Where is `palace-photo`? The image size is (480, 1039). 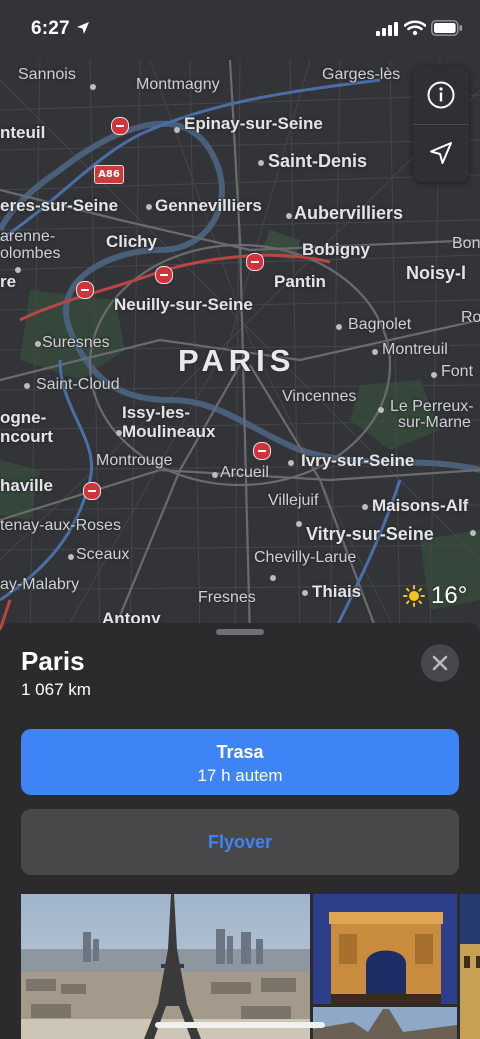 palace-photo is located at coordinates (470, 966).